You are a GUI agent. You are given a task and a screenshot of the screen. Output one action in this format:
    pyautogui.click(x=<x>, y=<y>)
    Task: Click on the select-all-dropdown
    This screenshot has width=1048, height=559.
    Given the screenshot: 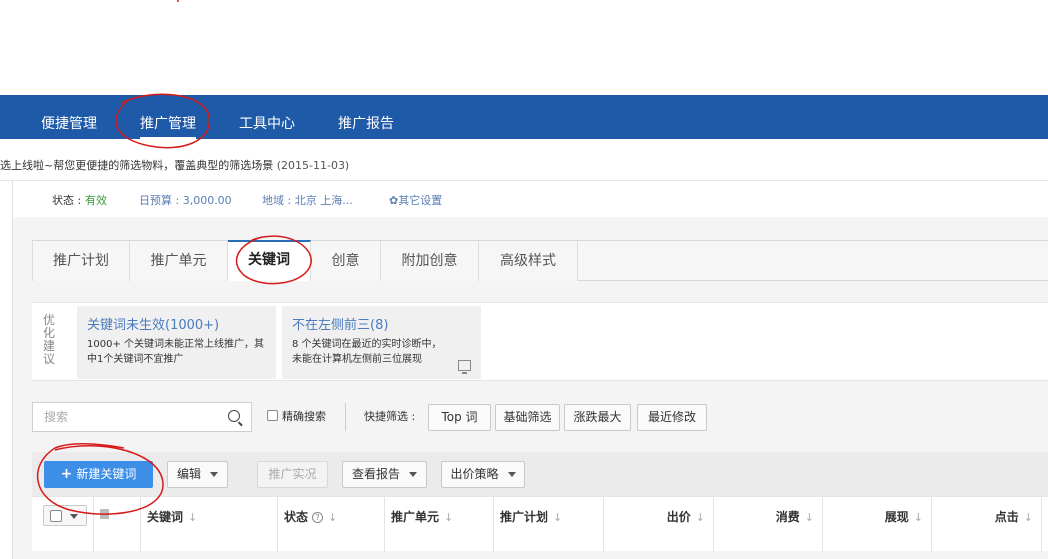 What is the action you would take?
    pyautogui.click(x=65, y=515)
    